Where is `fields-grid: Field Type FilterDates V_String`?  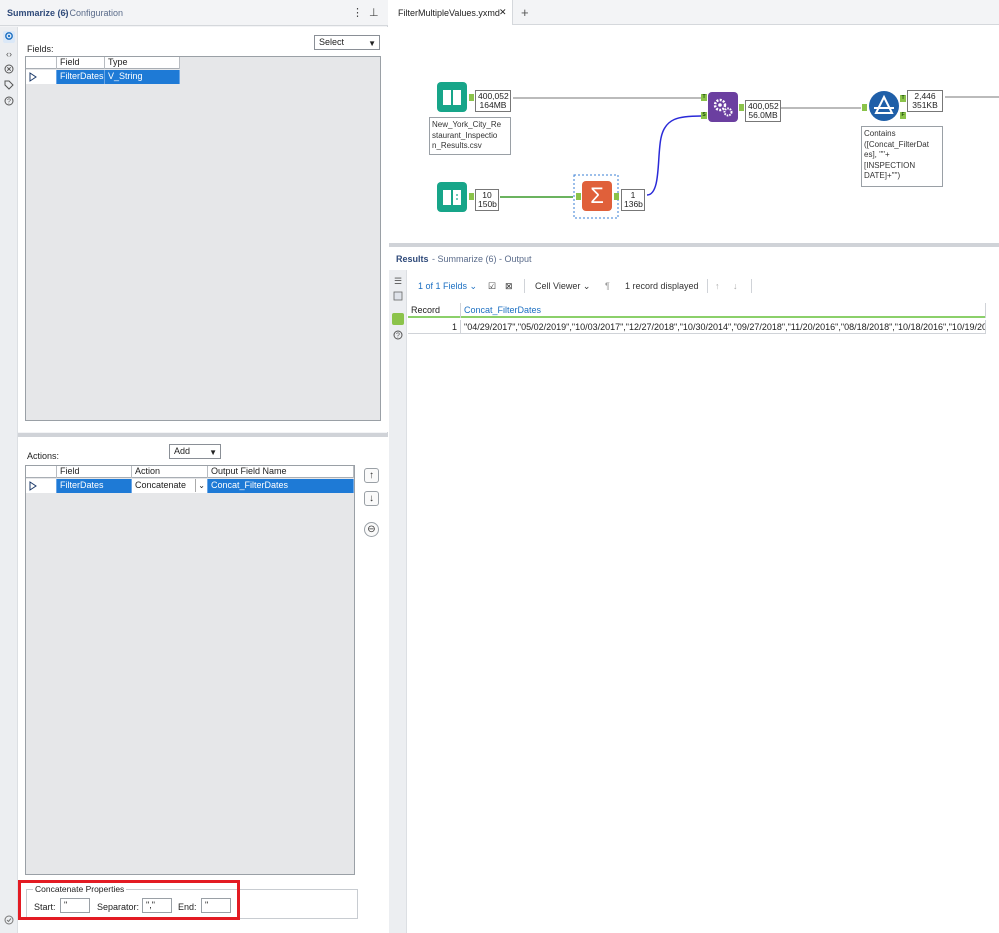
fields-grid: Field Type FilterDates V_String is located at coordinates (203, 238).